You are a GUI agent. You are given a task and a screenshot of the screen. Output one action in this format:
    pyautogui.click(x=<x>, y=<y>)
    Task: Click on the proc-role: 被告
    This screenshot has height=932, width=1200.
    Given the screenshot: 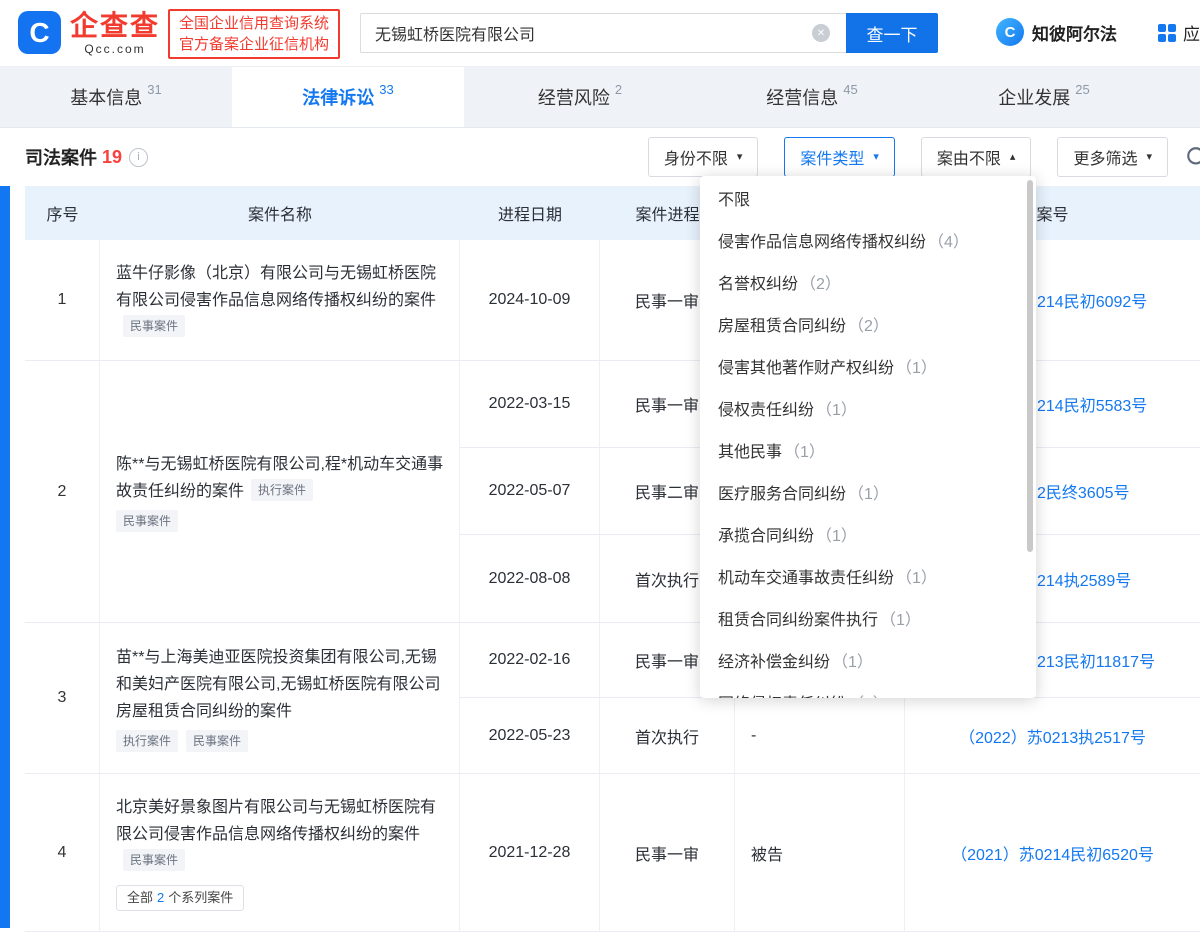 What is the action you would take?
    pyautogui.click(x=820, y=852)
    